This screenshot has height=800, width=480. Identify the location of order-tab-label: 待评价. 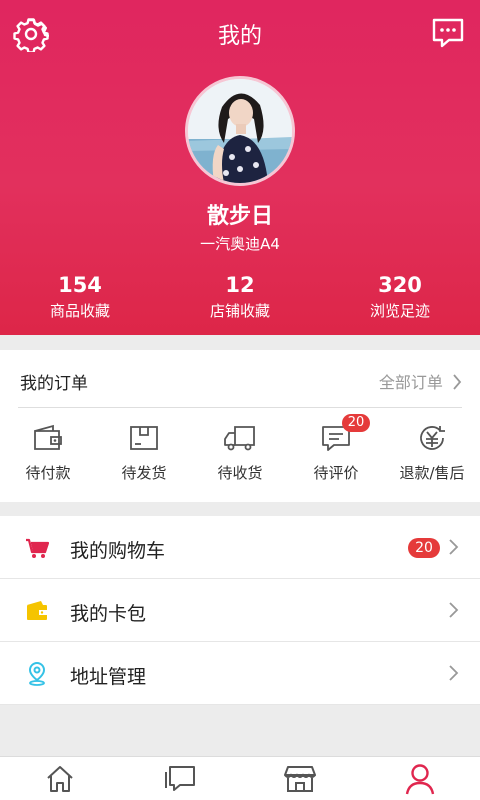
(336, 473).